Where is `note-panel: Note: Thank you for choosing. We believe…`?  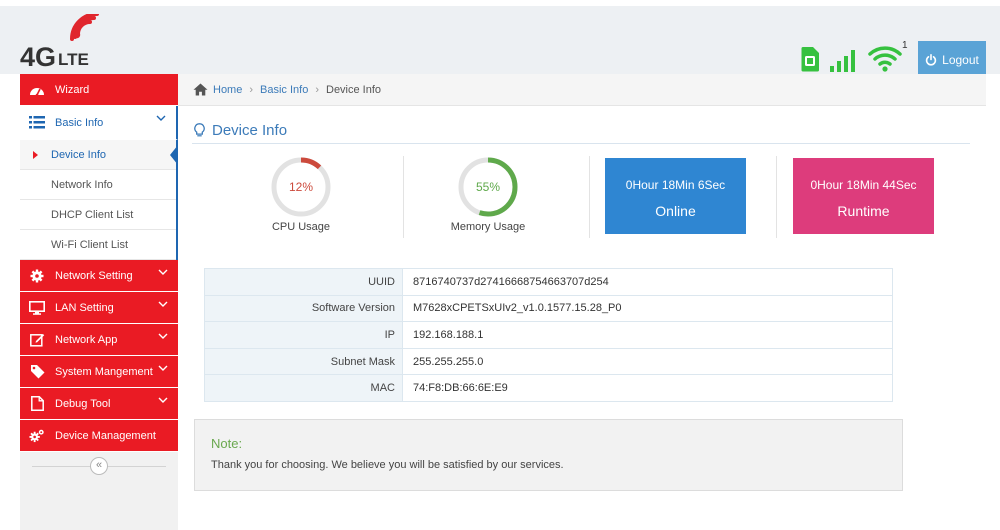
note-panel: Note: Thank you for choosing. We believe… is located at coordinates (548, 455).